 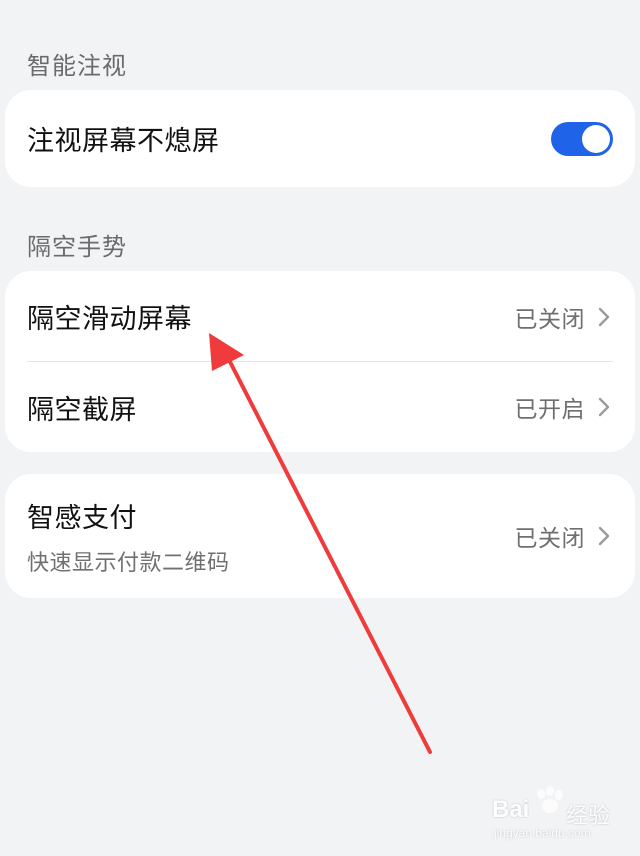 I want to click on section-header-air-gesture: 隔空手势, so click(x=77, y=247).